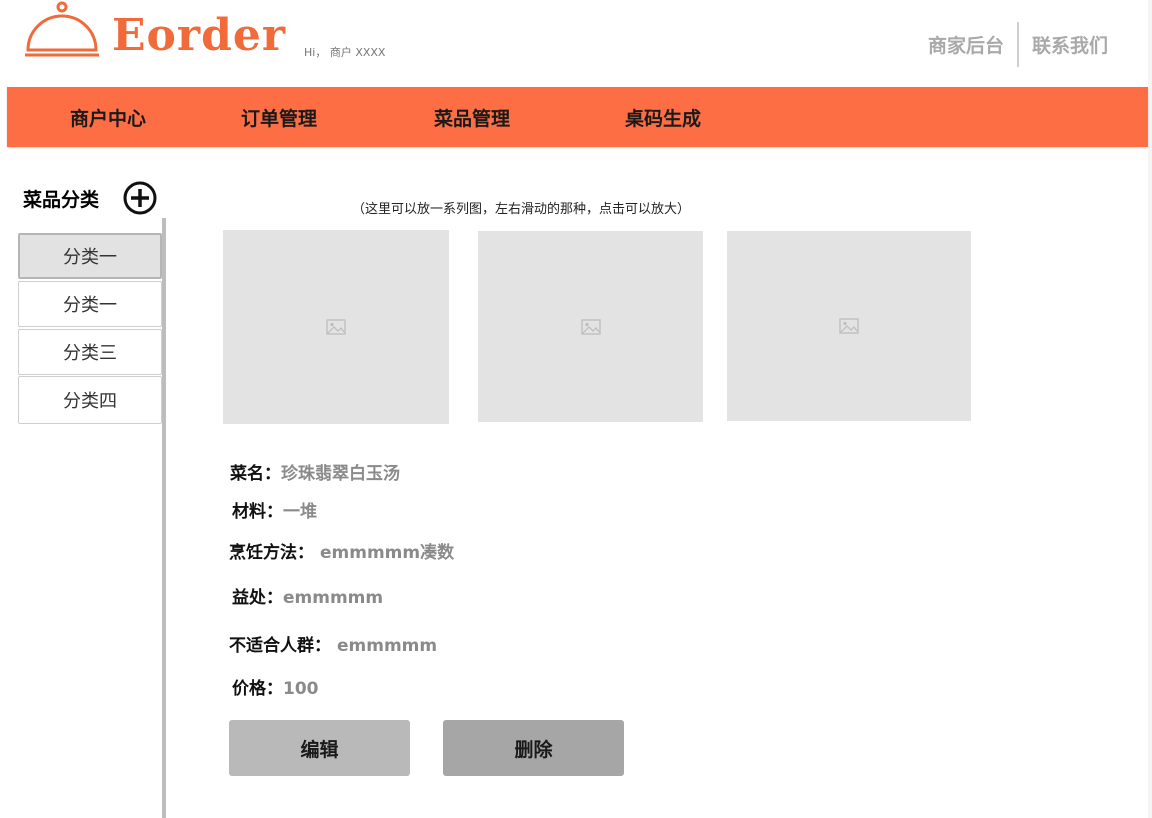 This screenshot has height=818, width=1152. What do you see at coordinates (333, 598) in the screenshot?
I see `dish-benefit-value: emmmmm` at bounding box center [333, 598].